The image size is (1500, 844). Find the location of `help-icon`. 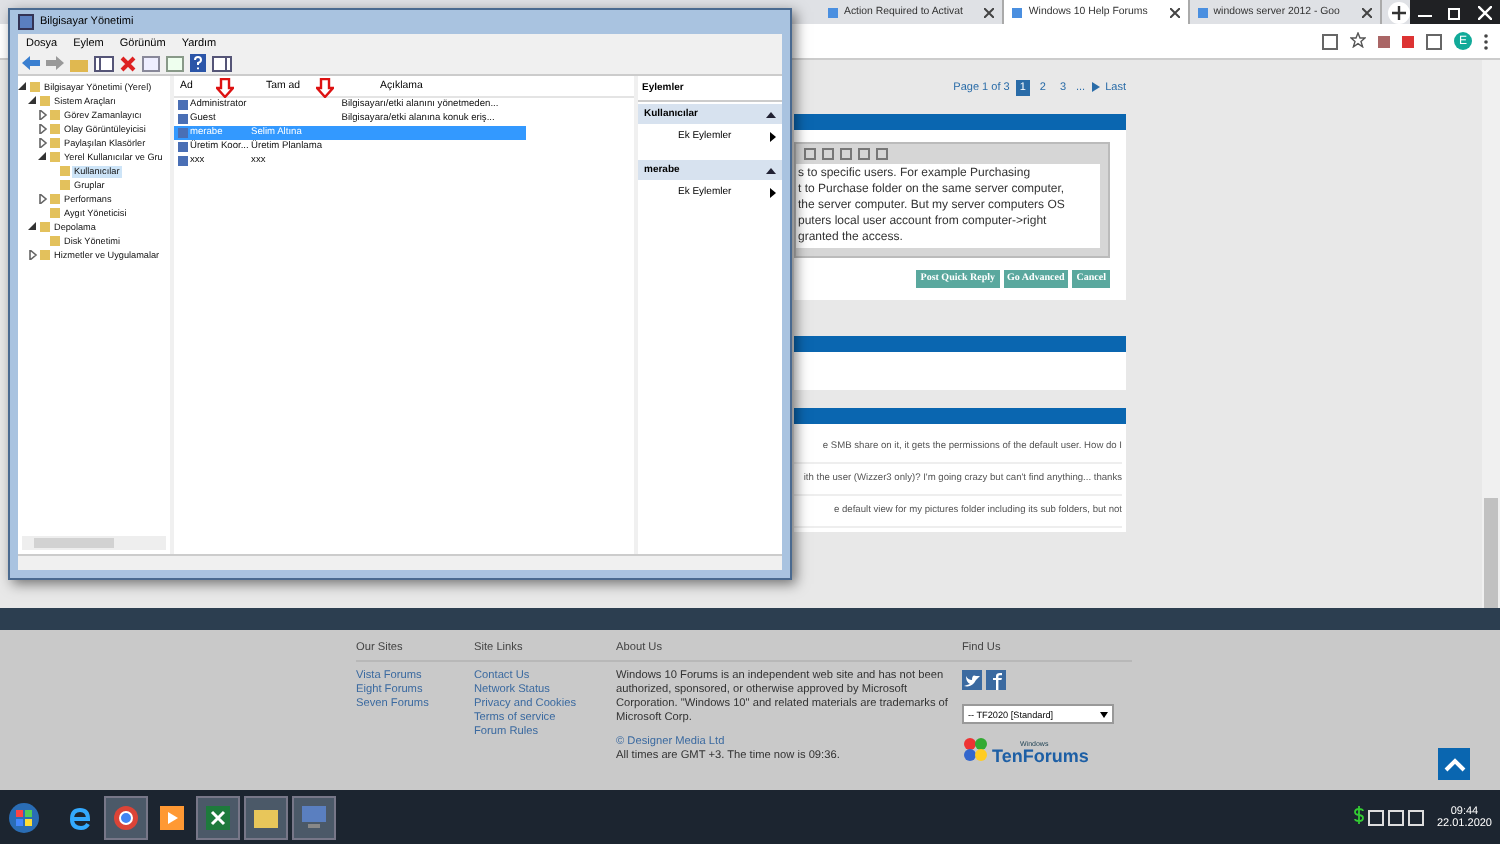

help-icon is located at coordinates (198, 63).